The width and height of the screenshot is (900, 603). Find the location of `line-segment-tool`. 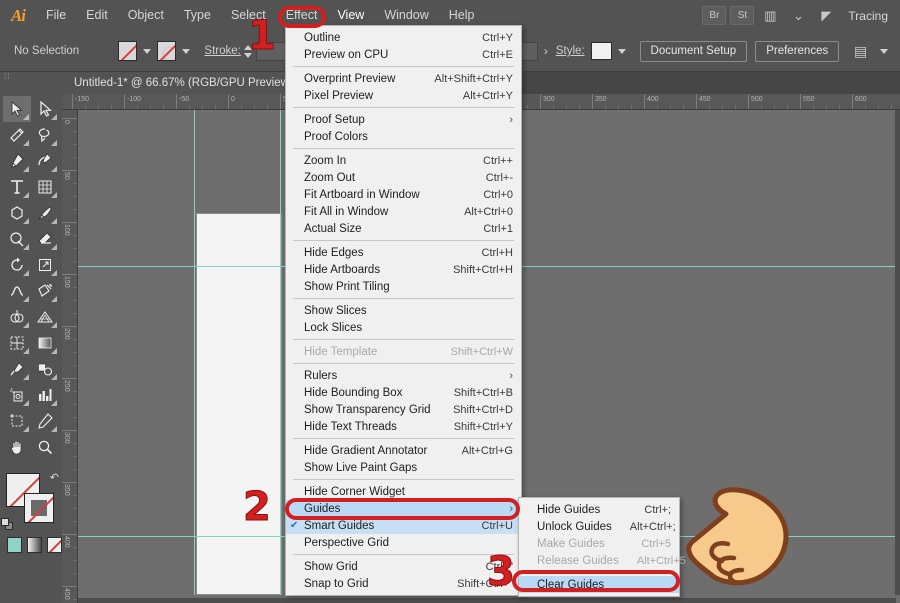

line-segment-tool is located at coordinates (45, 187).